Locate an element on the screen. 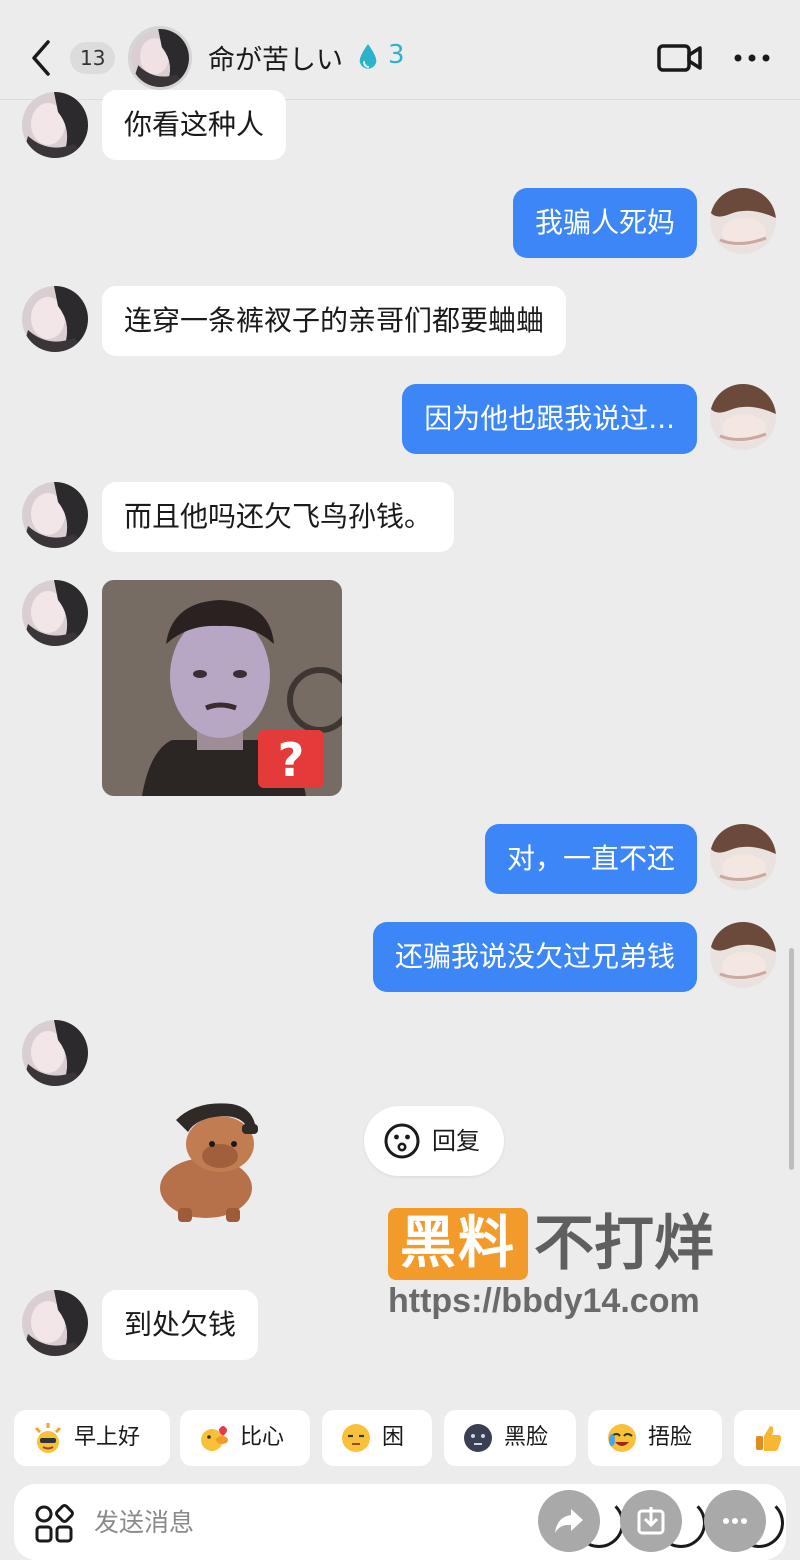  message-input is located at coordinates (294, 1522).